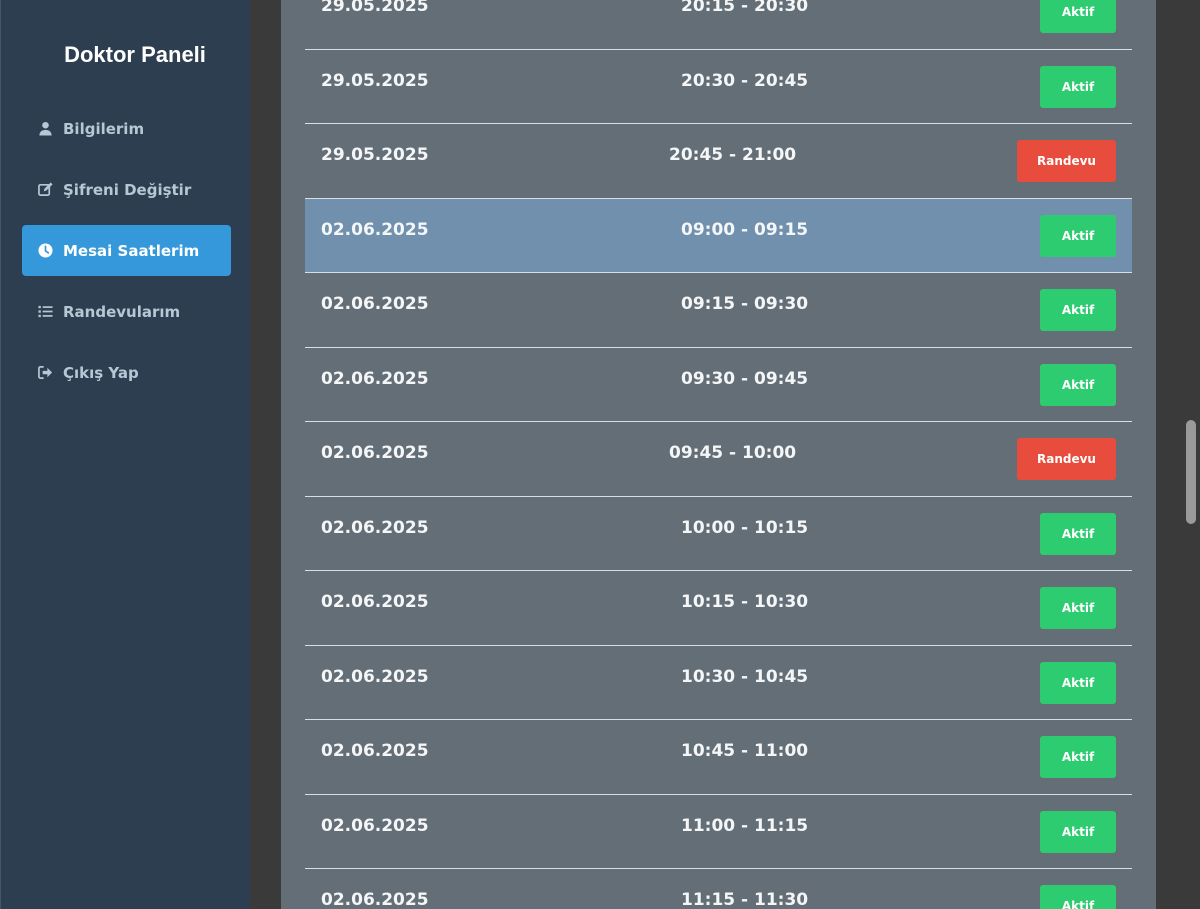  I want to click on slot-time: 09:45 - 10:00, so click(733, 453).